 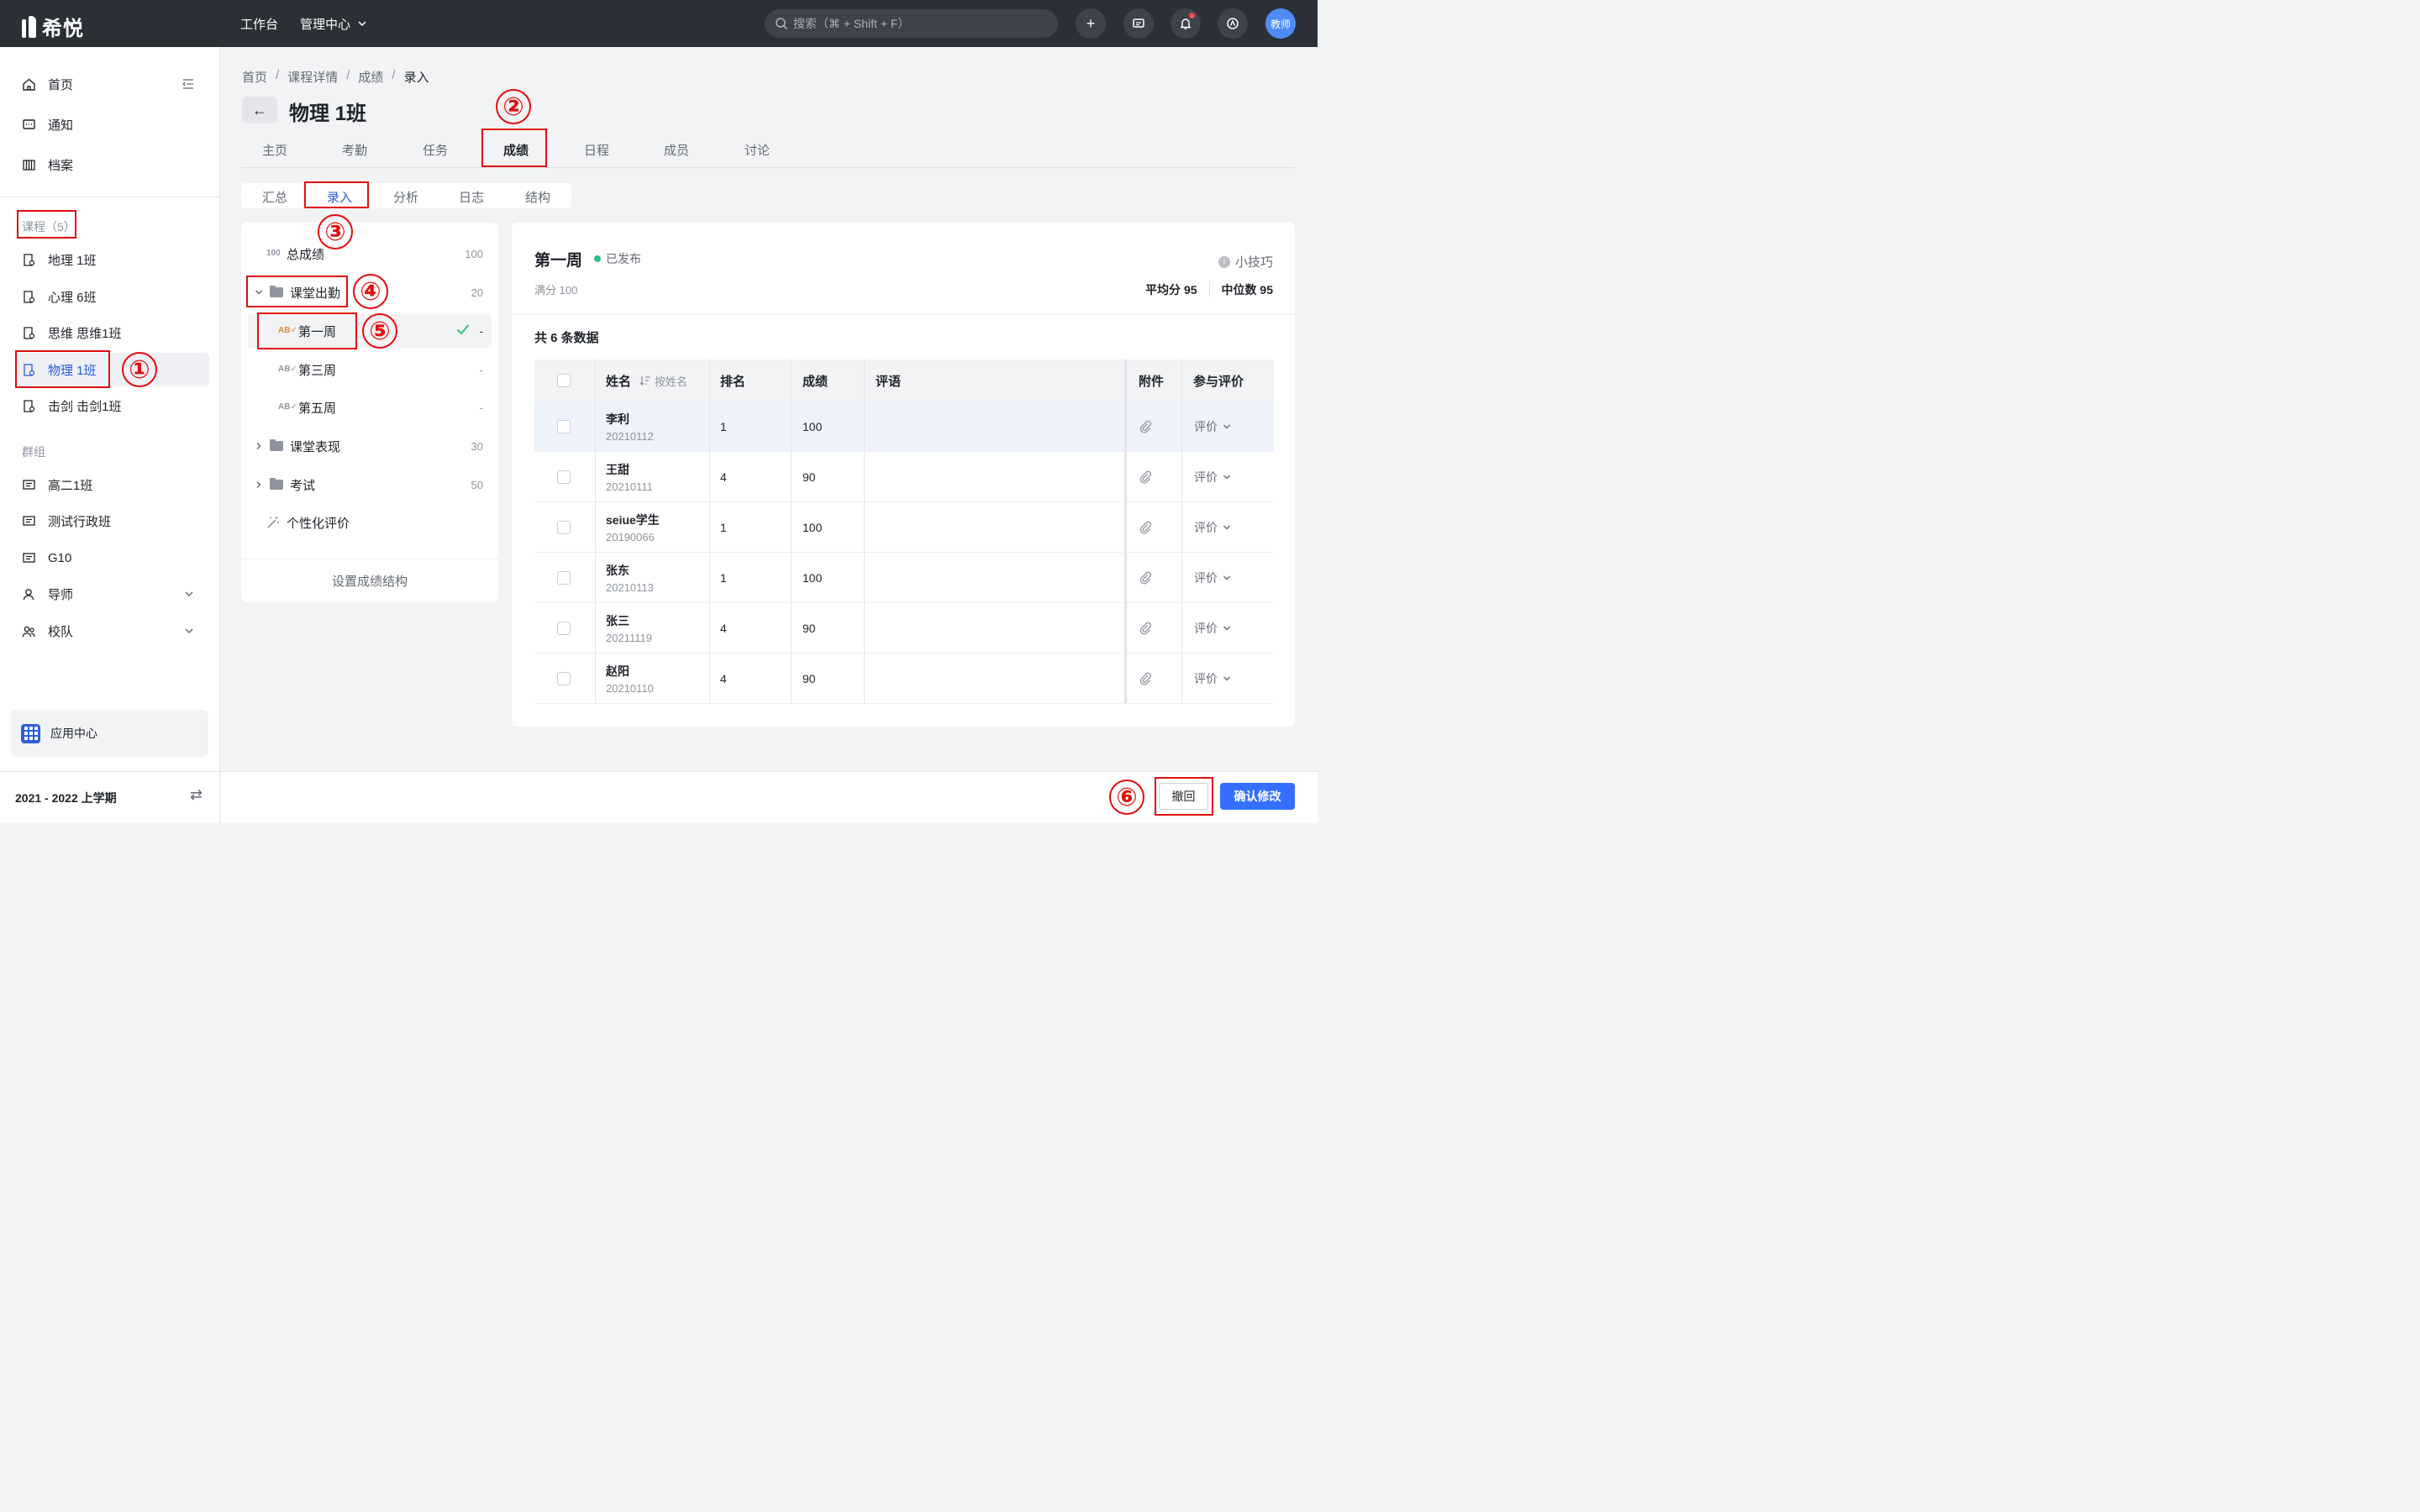 What do you see at coordinates (911, 23) in the screenshot?
I see `search-input: 搜索（⌘ + Shift + F）` at bounding box center [911, 23].